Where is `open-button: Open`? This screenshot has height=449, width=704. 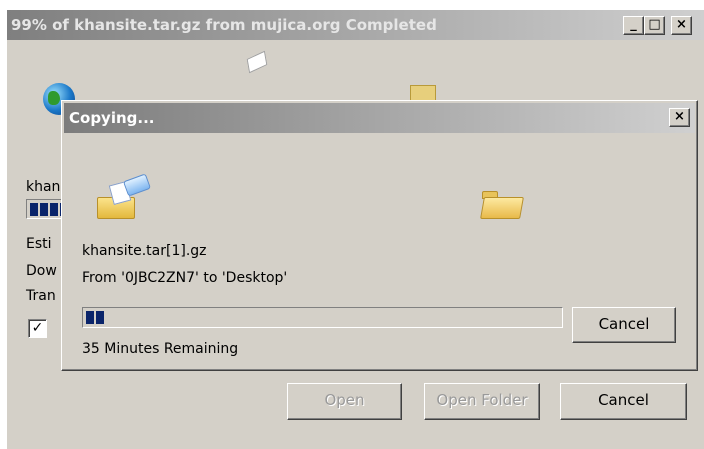
open-button: Open is located at coordinates (344, 401).